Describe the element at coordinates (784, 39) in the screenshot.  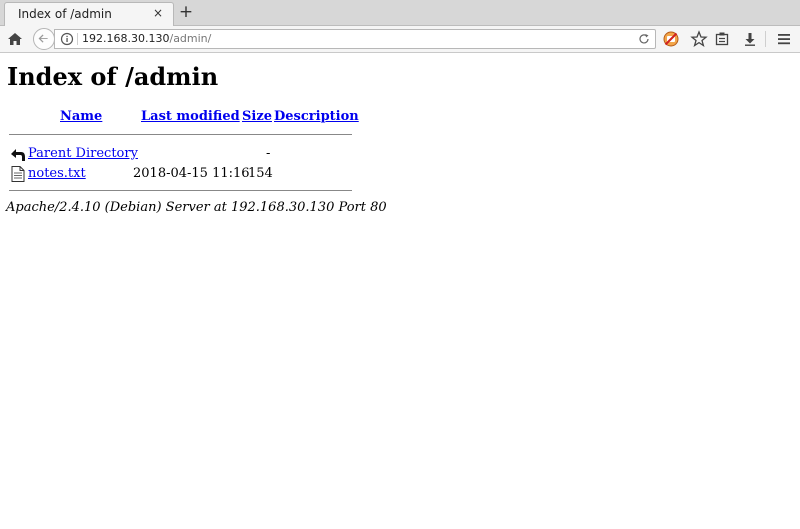
I see `menu-hamburger-icon` at that location.